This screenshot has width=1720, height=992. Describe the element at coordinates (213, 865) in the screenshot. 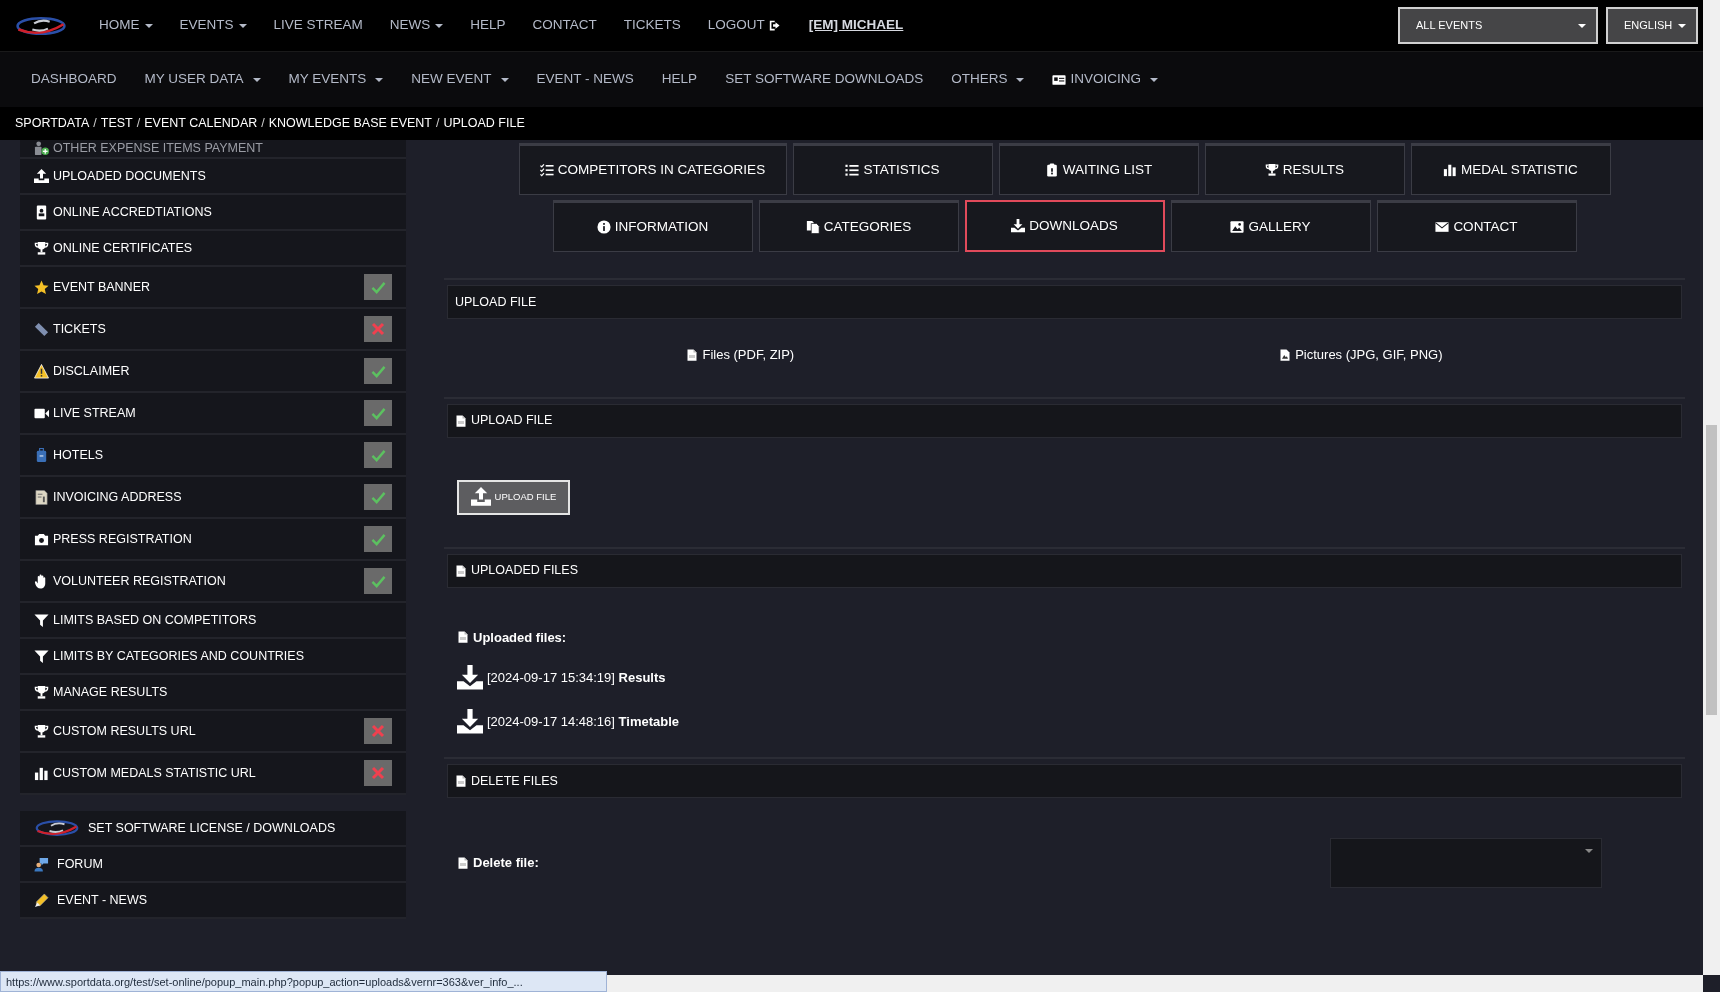

I see `sidebar-item: FORUM` at that location.